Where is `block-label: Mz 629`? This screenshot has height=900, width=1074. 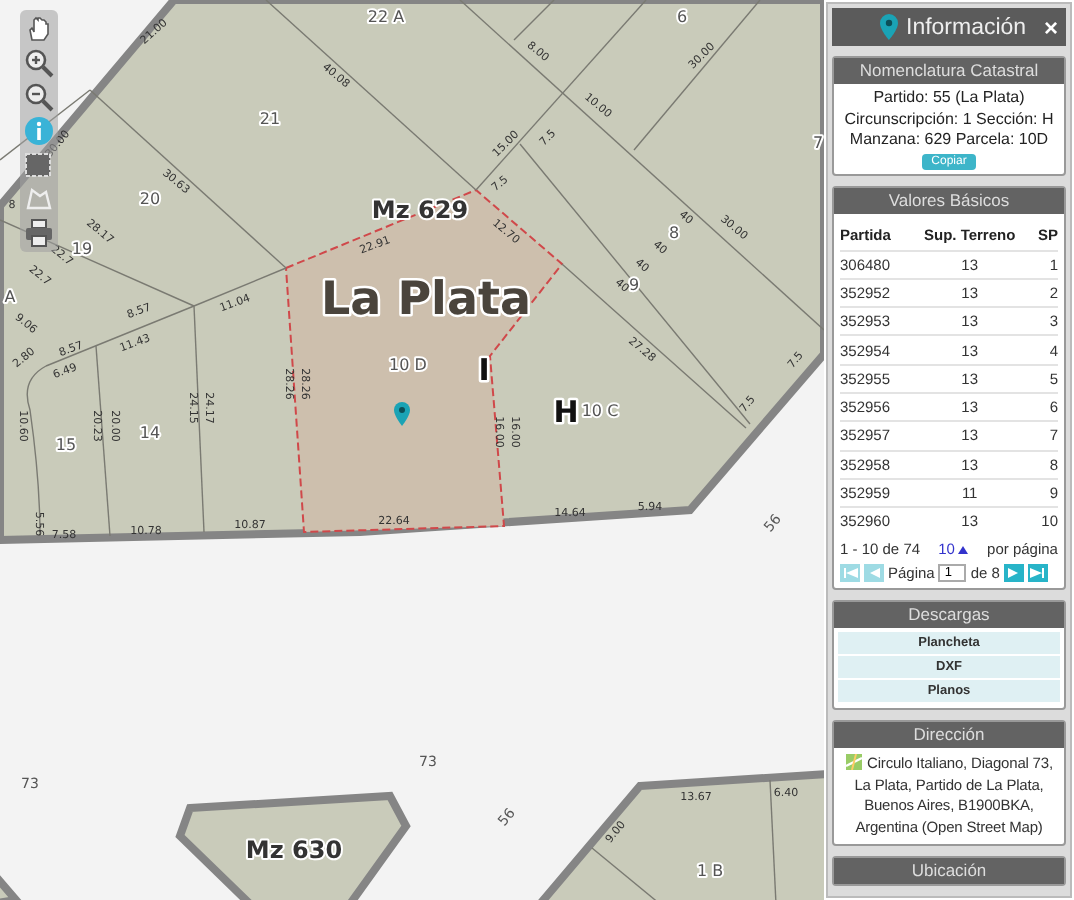 block-label: Mz 629 is located at coordinates (420, 210).